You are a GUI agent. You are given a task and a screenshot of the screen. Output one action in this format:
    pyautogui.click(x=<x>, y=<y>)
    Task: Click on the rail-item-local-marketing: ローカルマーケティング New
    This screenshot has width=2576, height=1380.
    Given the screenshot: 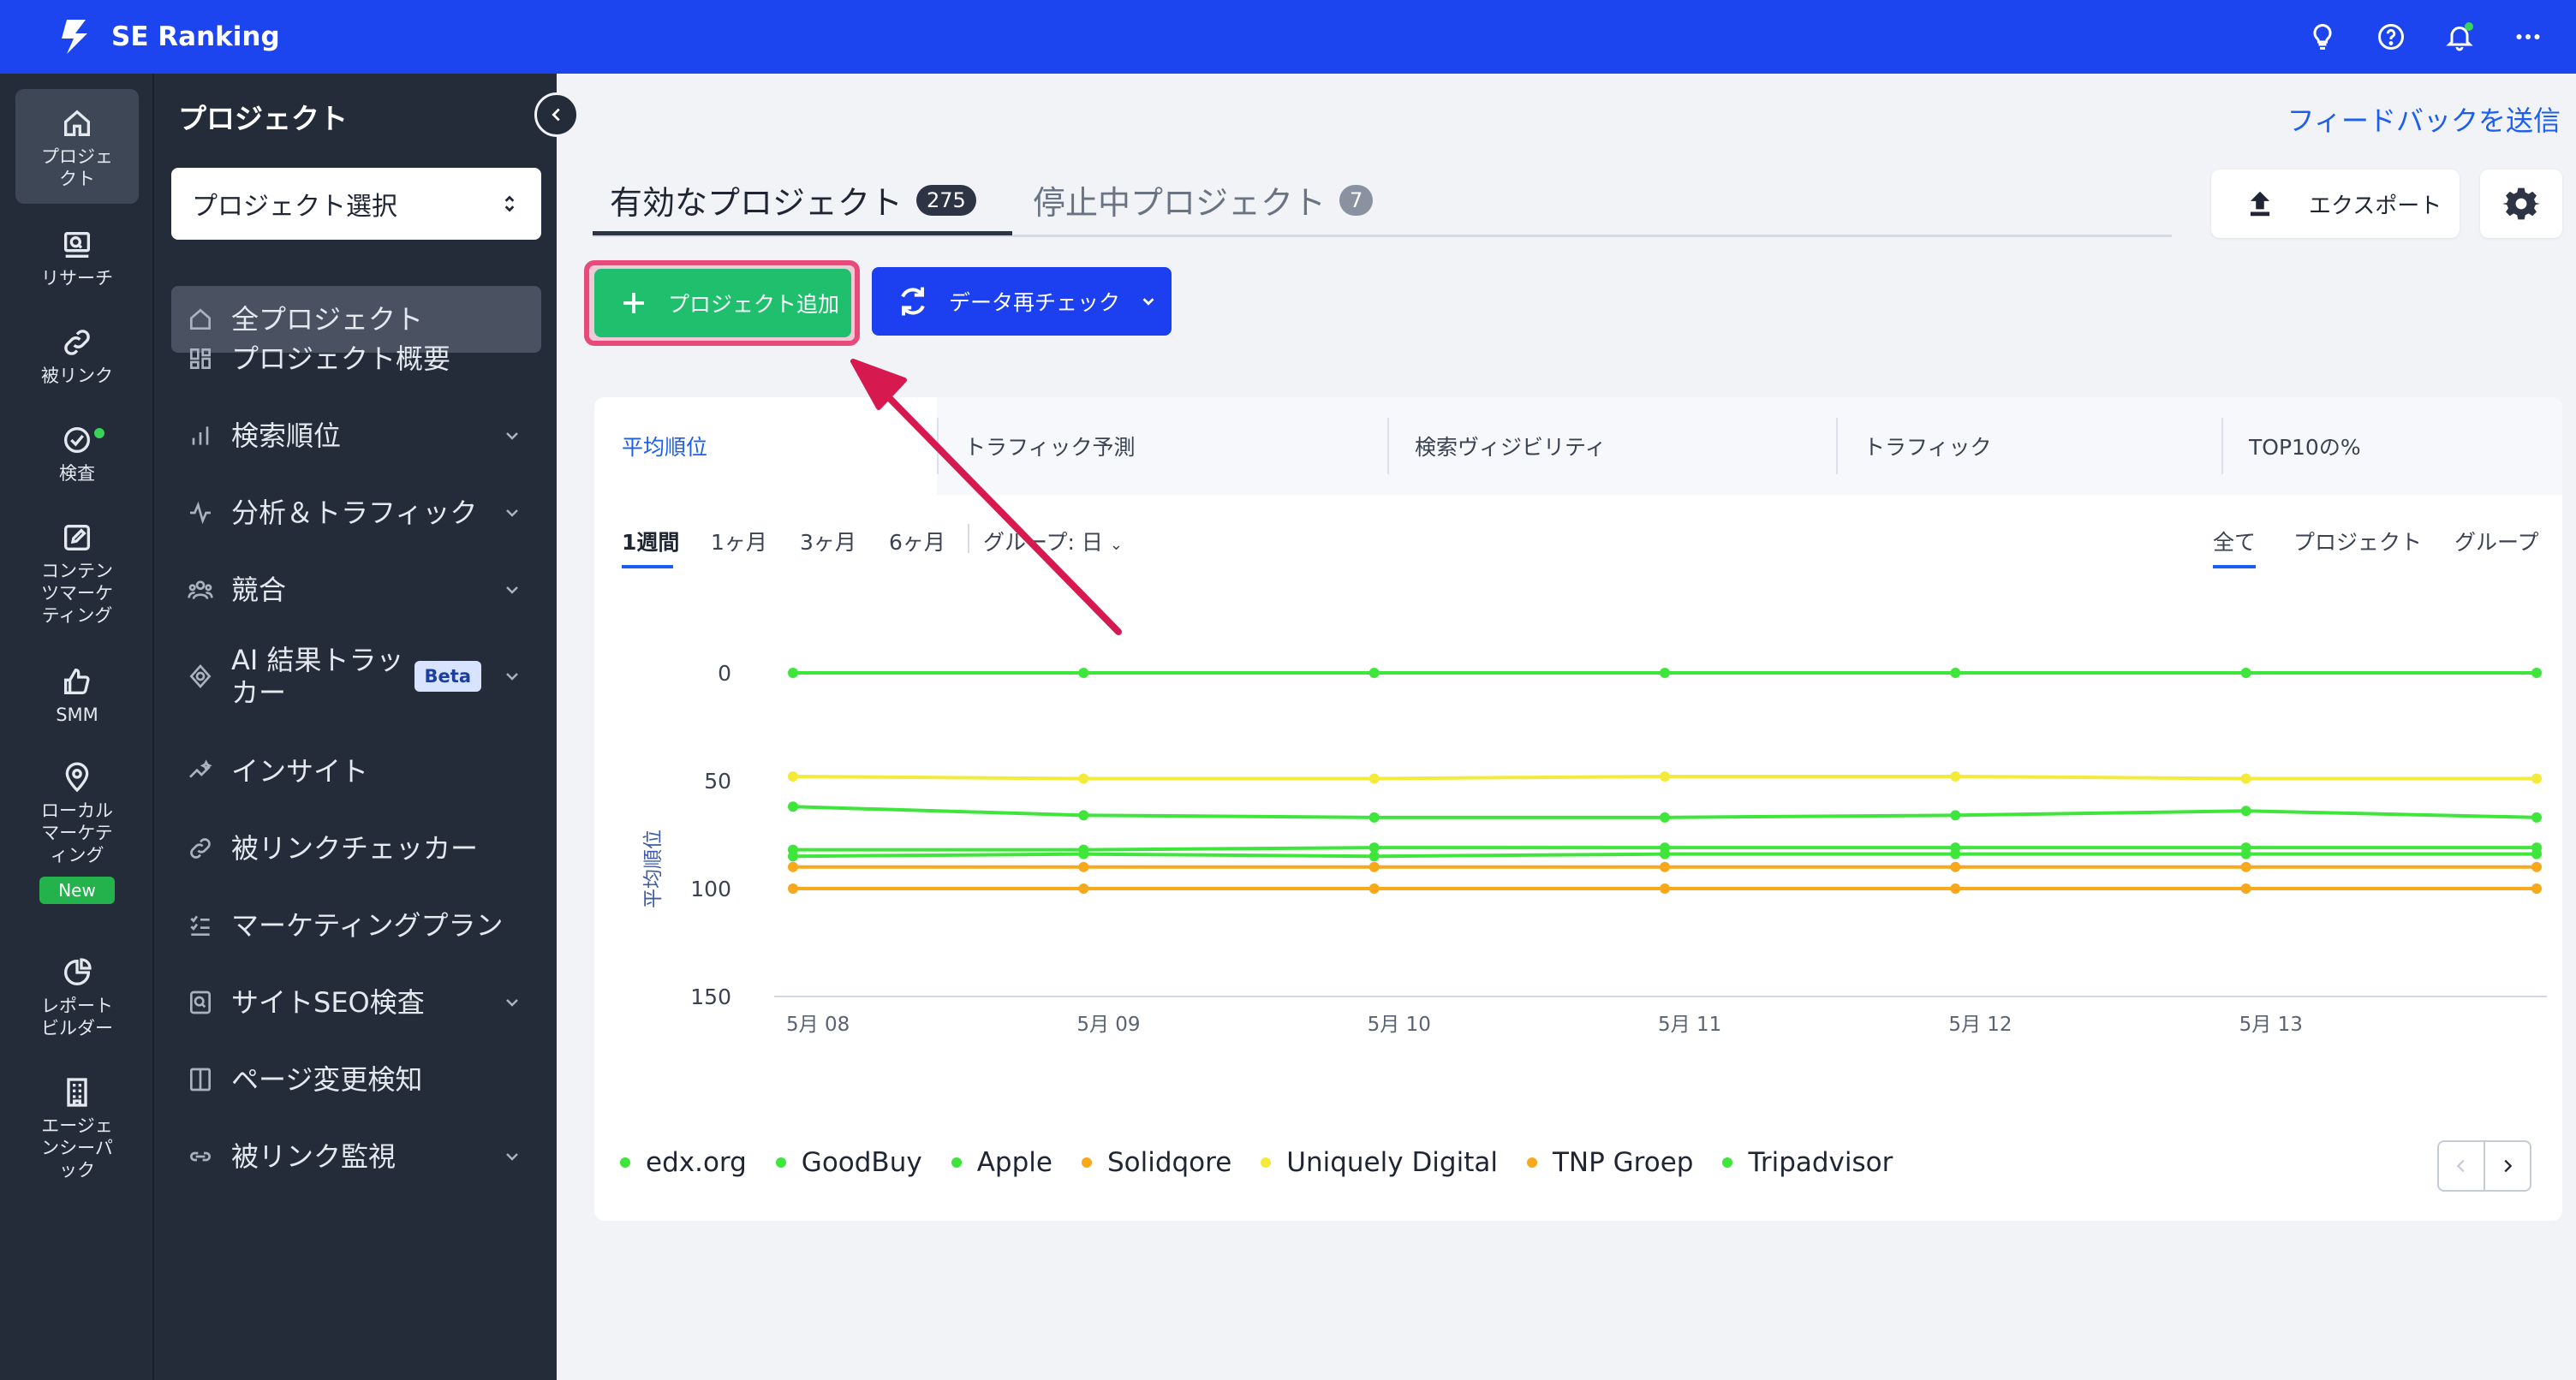 What is the action you would take?
    pyautogui.click(x=77, y=832)
    